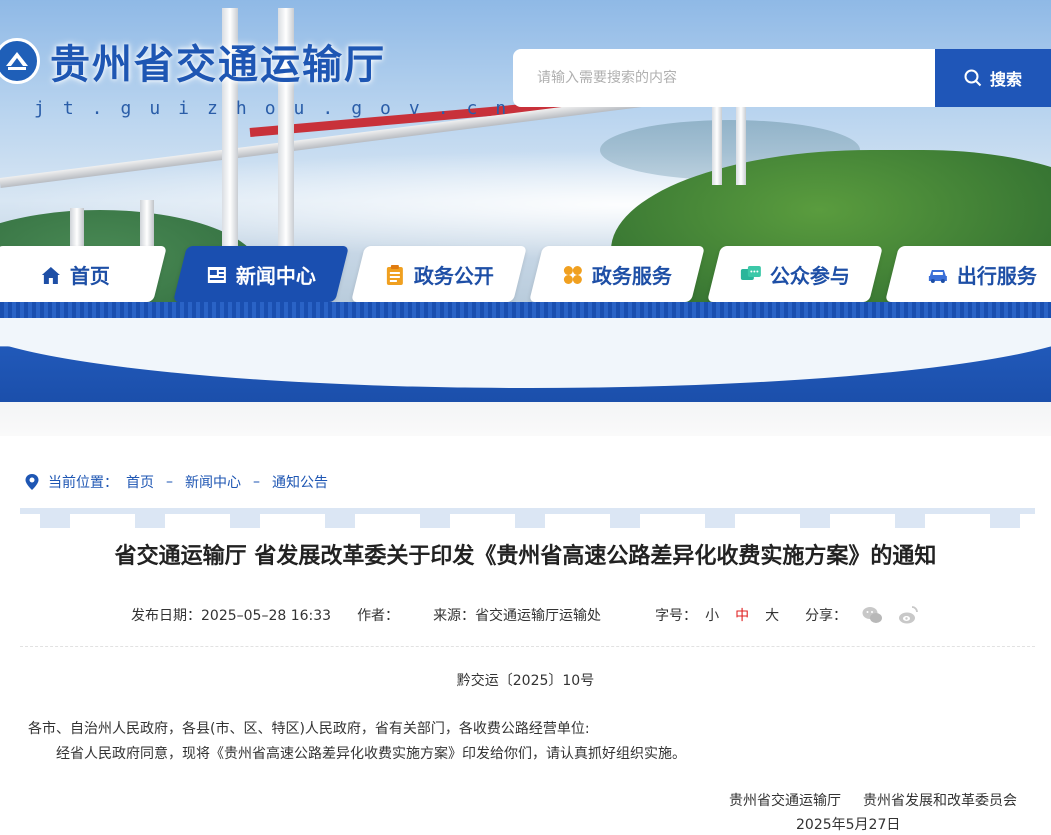 The width and height of the screenshot is (1051, 835). Describe the element at coordinates (940, 801) in the screenshot. I see `signatory-development-commission: 贵州省发展和改革委员会` at that location.